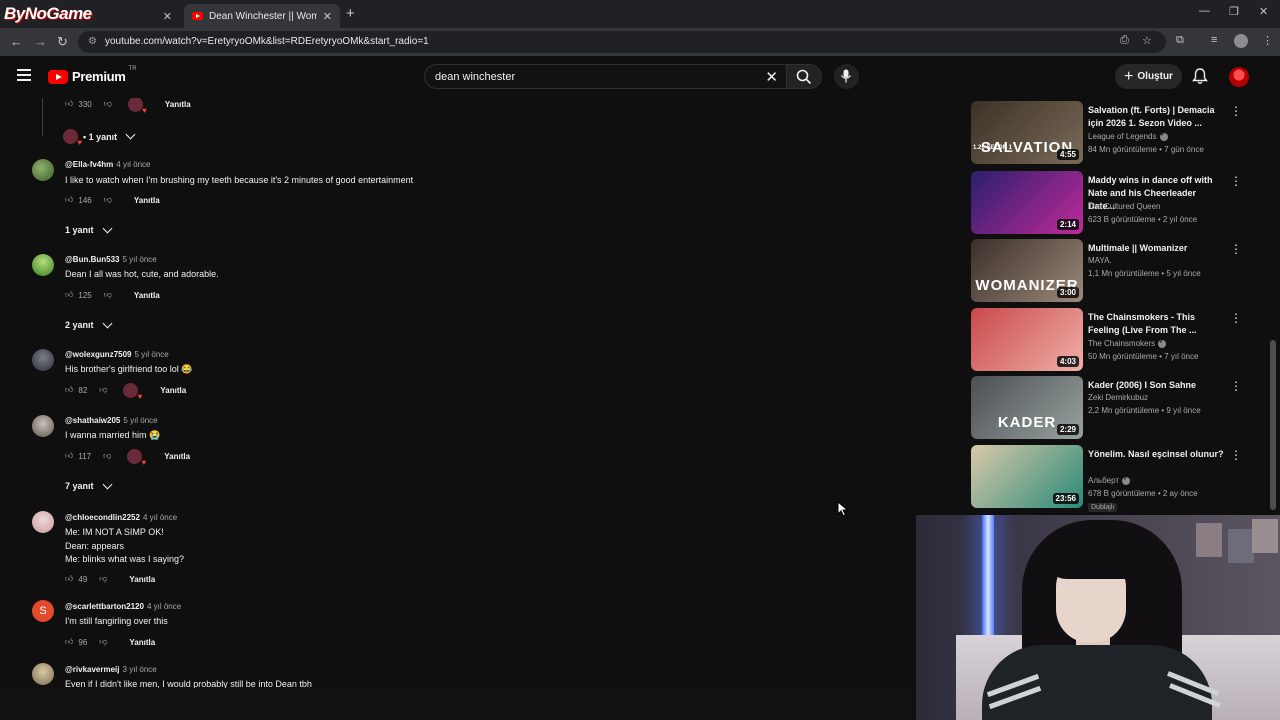 This screenshot has height=720, width=1280. I want to click on channel-name-text: Альберт, so click(1103, 480).